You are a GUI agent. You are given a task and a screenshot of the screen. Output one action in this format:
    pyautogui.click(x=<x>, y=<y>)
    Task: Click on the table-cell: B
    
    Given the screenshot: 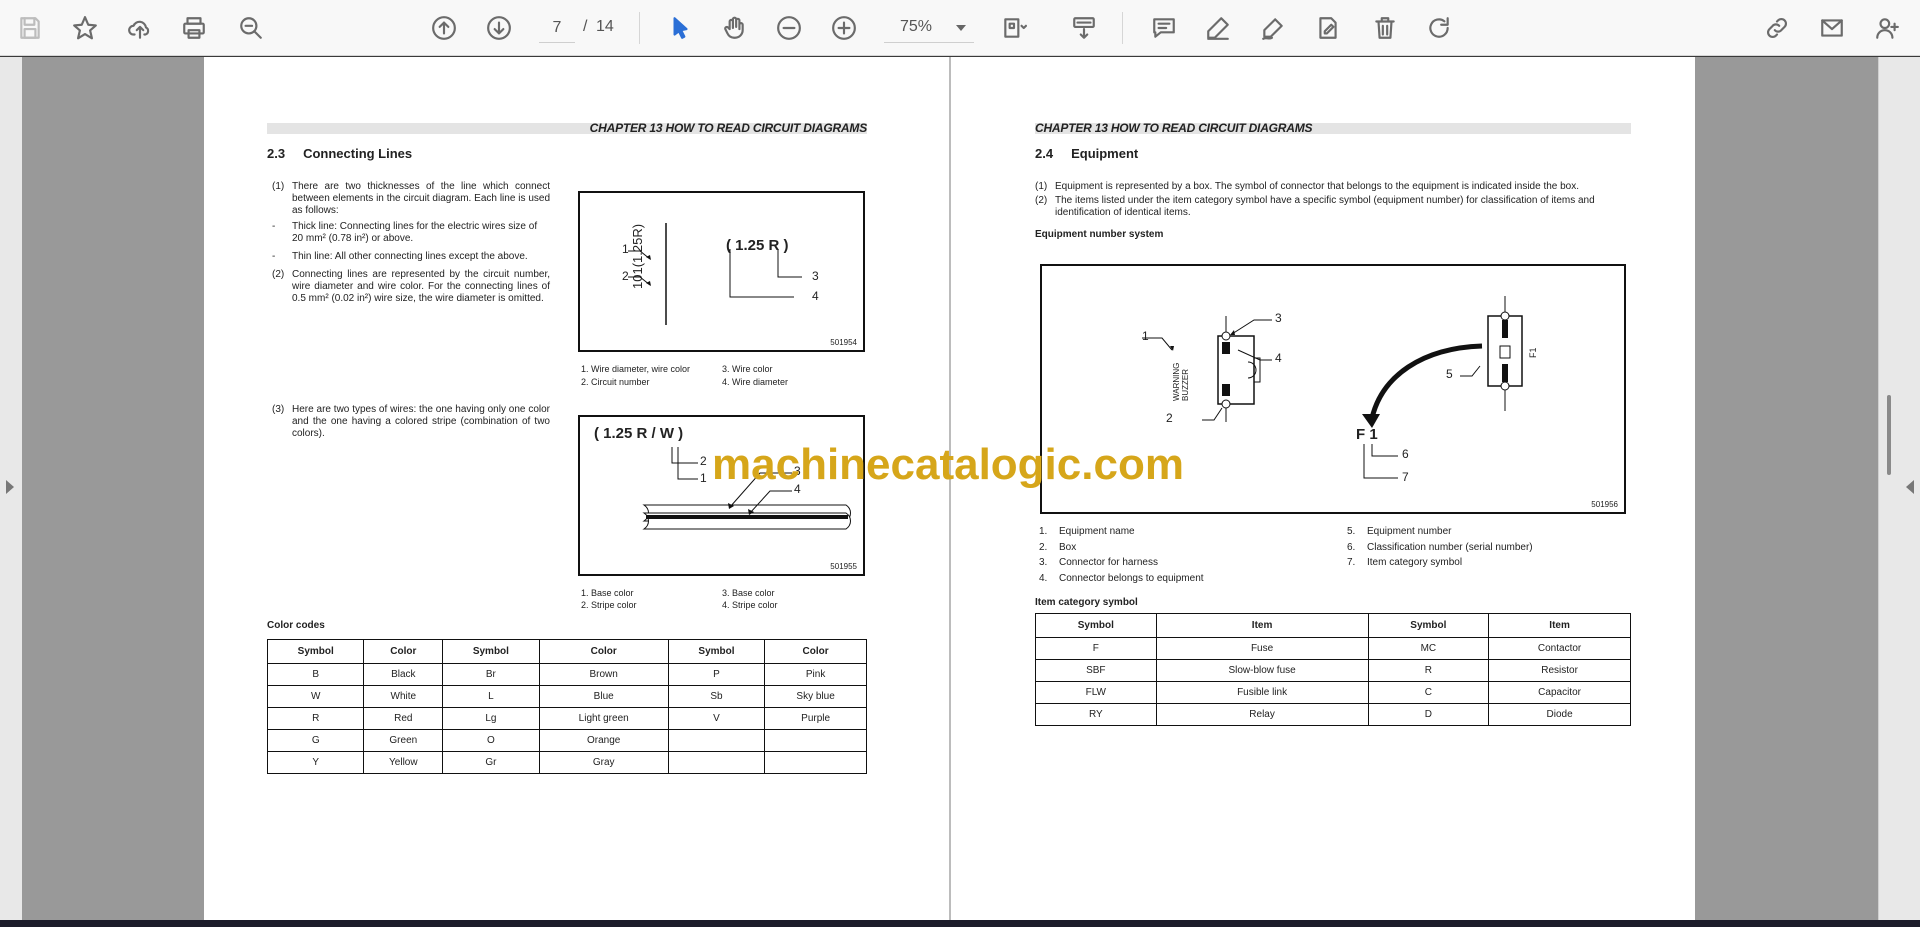 What is the action you would take?
    pyautogui.click(x=315, y=674)
    